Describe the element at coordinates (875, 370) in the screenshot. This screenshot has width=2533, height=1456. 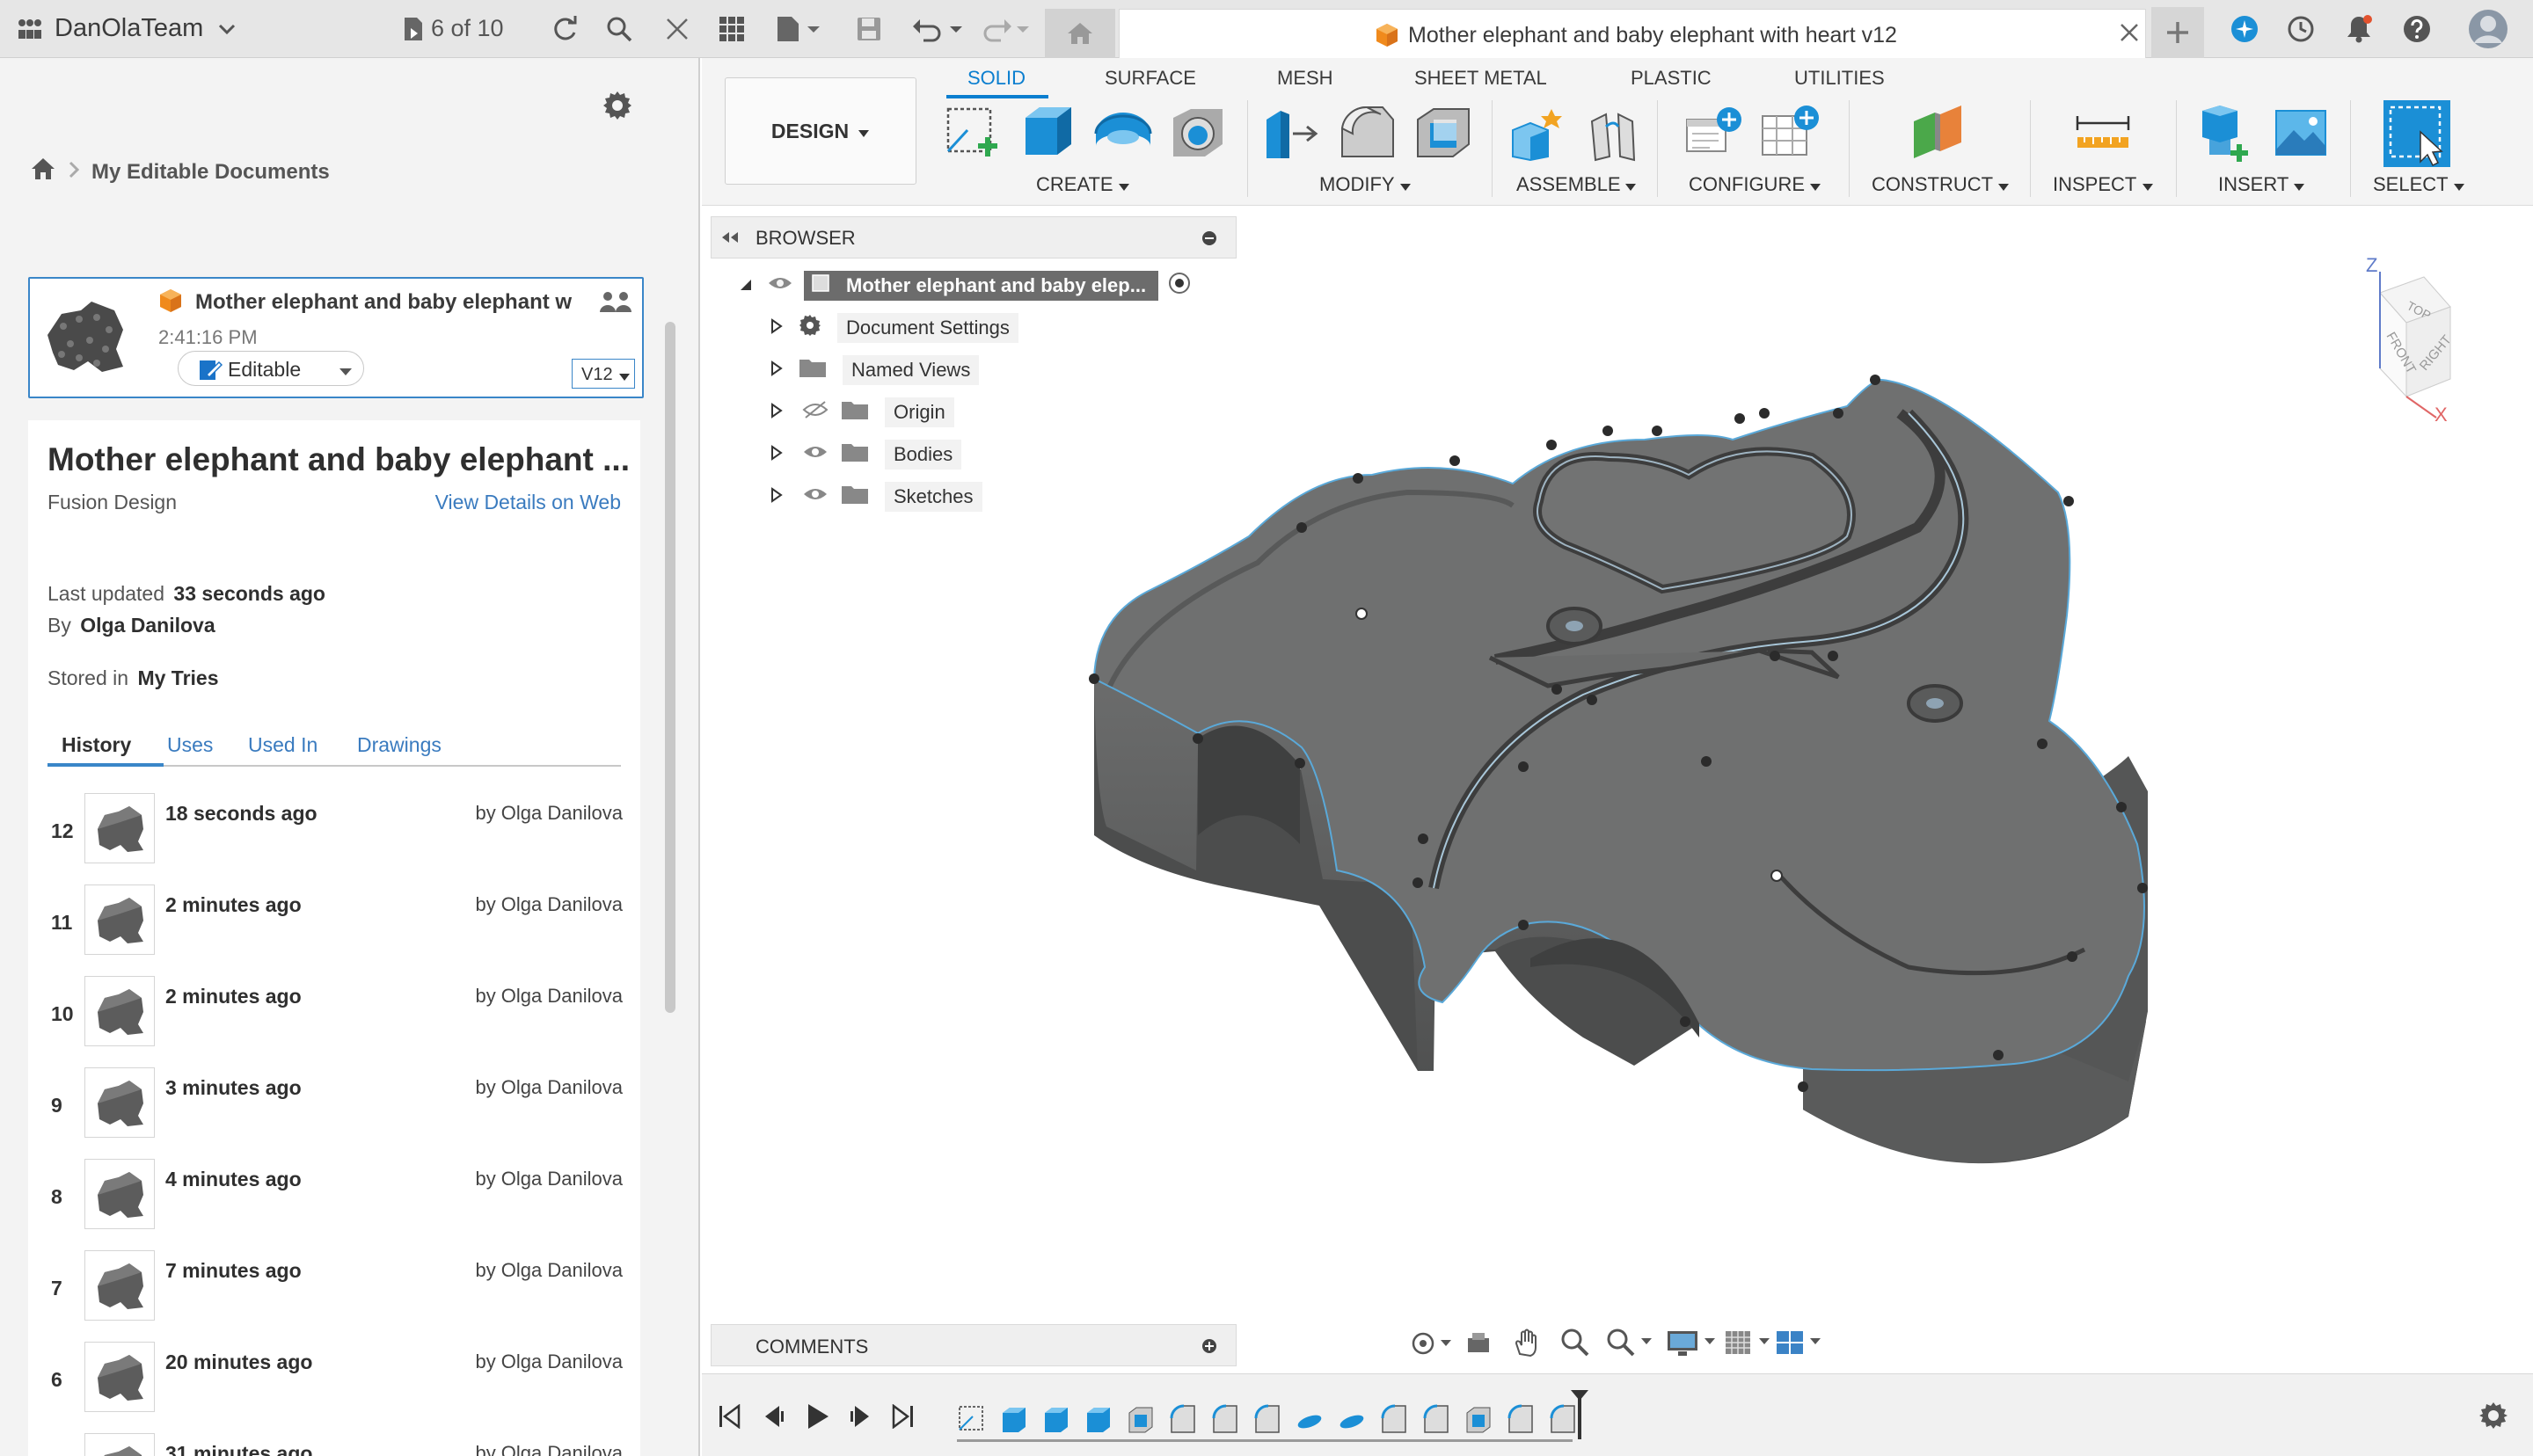
I see `browser-node-named-views: Named Views` at that location.